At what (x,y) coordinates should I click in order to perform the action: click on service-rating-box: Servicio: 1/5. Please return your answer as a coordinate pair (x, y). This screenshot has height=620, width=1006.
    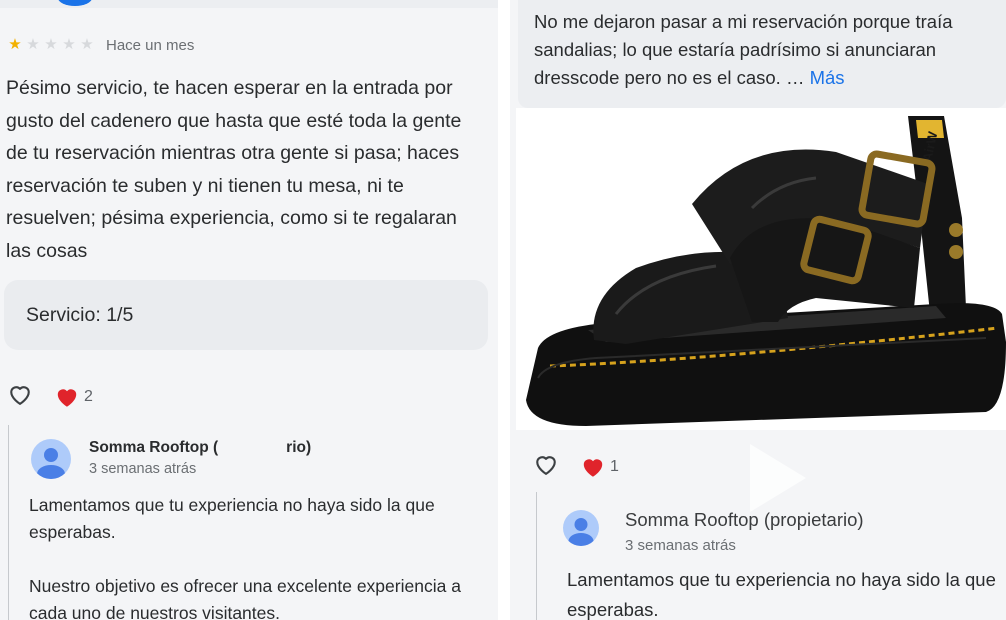
    Looking at the image, I should click on (246, 315).